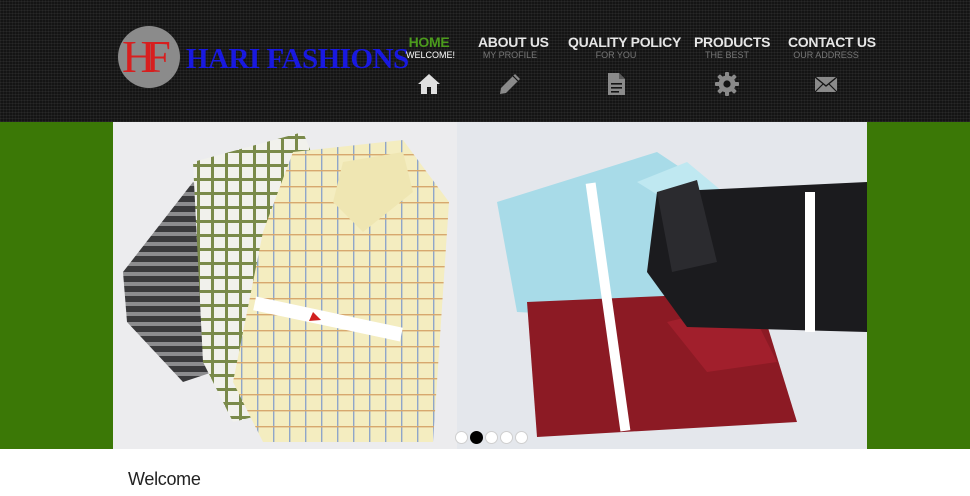 This screenshot has height=496, width=970. Describe the element at coordinates (727, 84) in the screenshot. I see `gear-icon` at that location.